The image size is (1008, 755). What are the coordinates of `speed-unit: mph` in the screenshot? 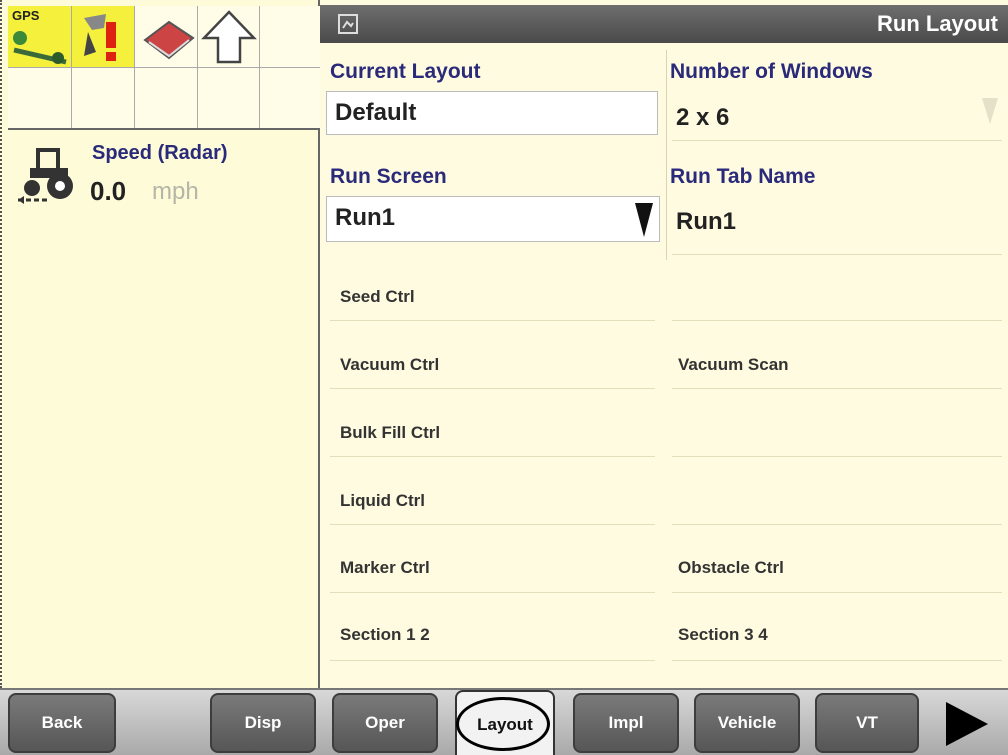 It's located at (175, 191).